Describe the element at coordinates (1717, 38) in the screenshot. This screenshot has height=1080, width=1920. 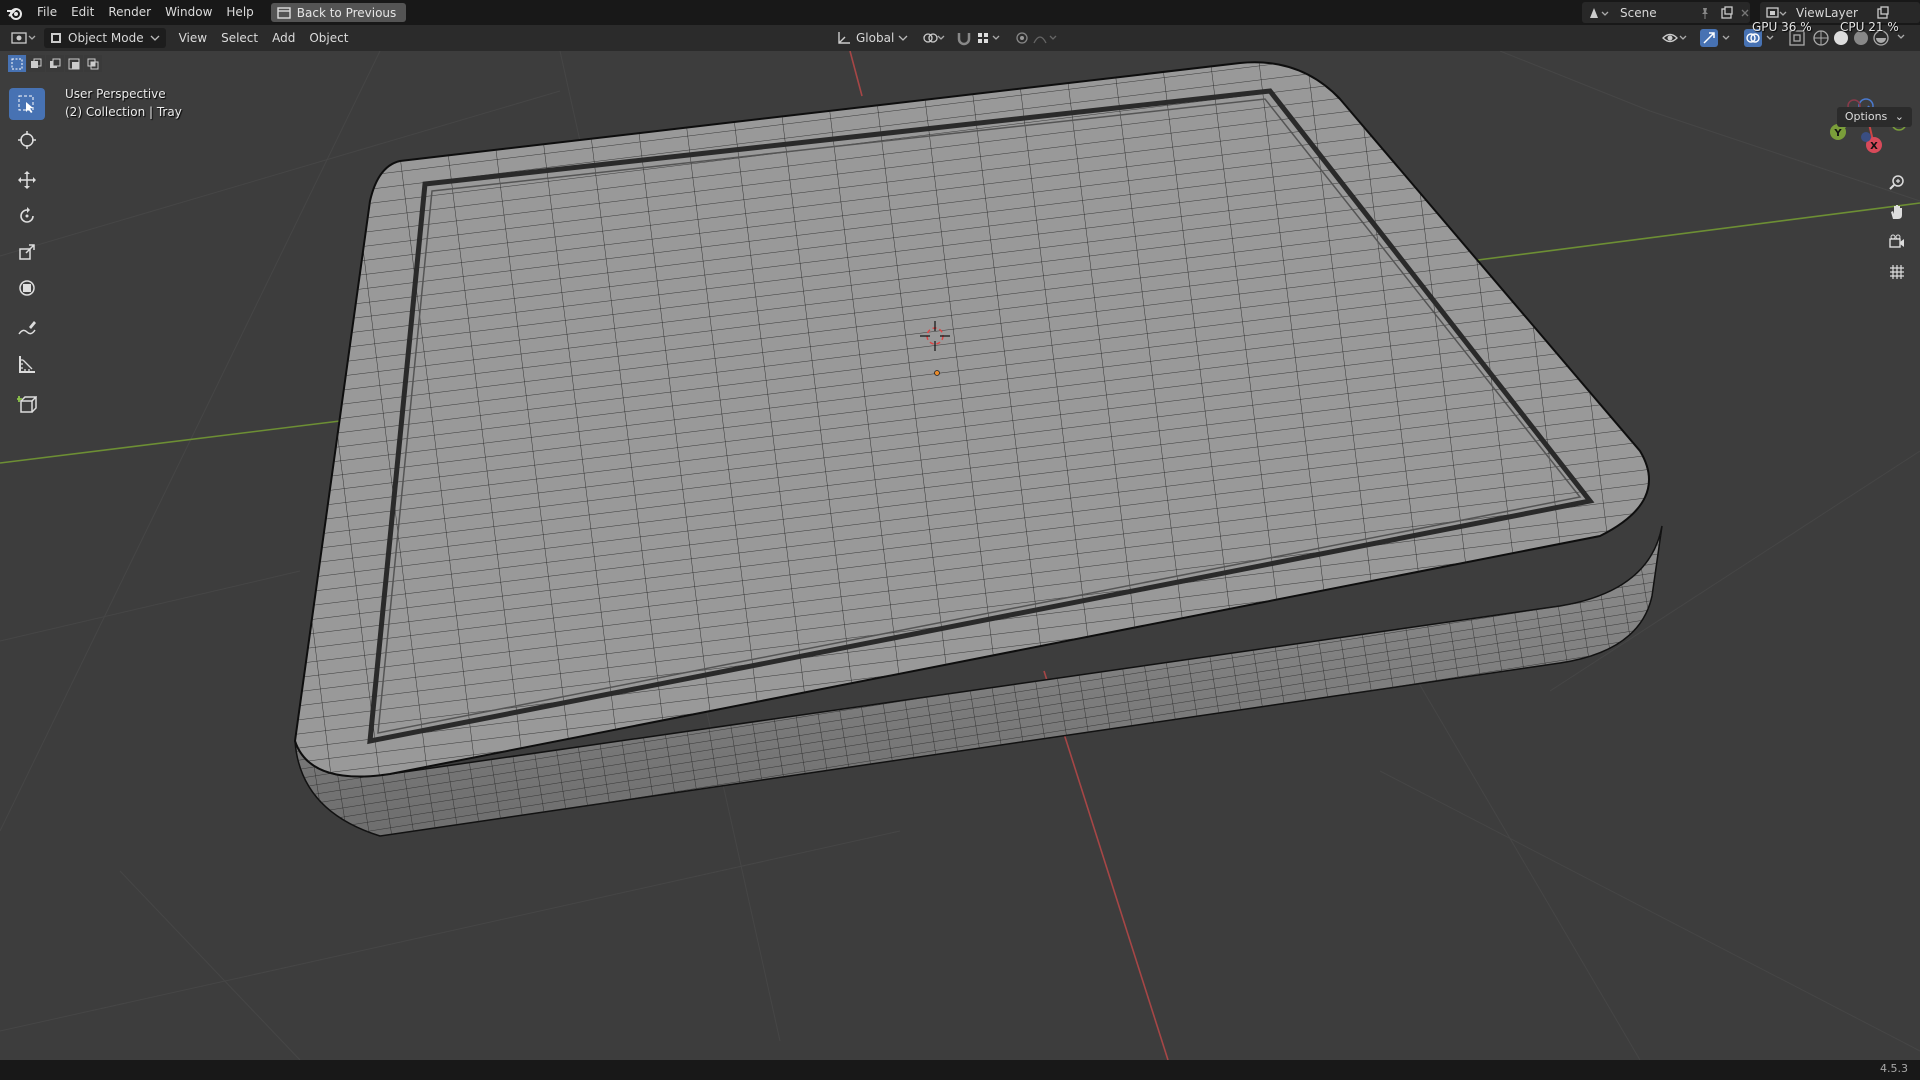
I see `gizmo-toggle-icon` at that location.